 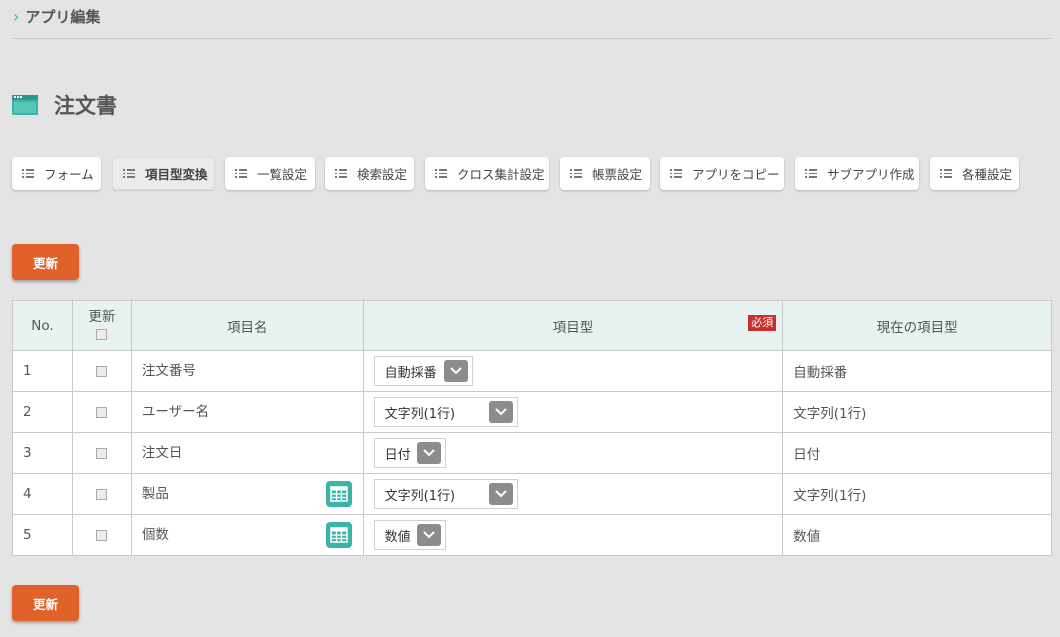 I want to click on tab-label: 各種設定, so click(x=987, y=174).